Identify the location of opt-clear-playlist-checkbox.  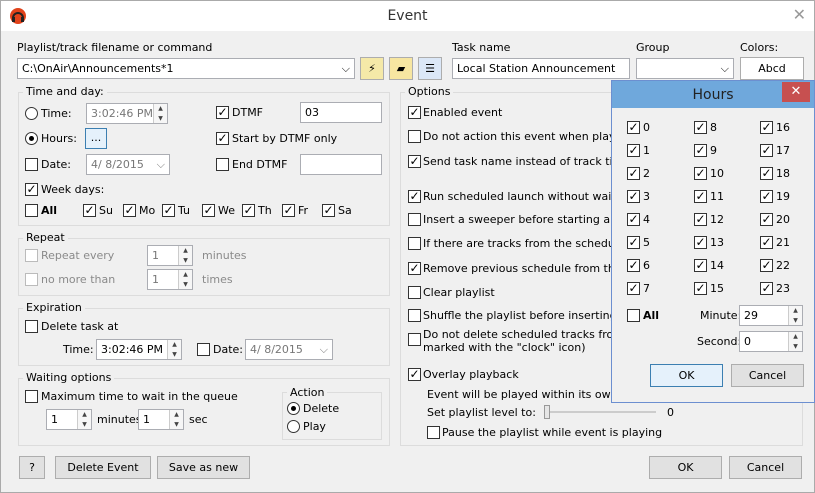
(414, 292).